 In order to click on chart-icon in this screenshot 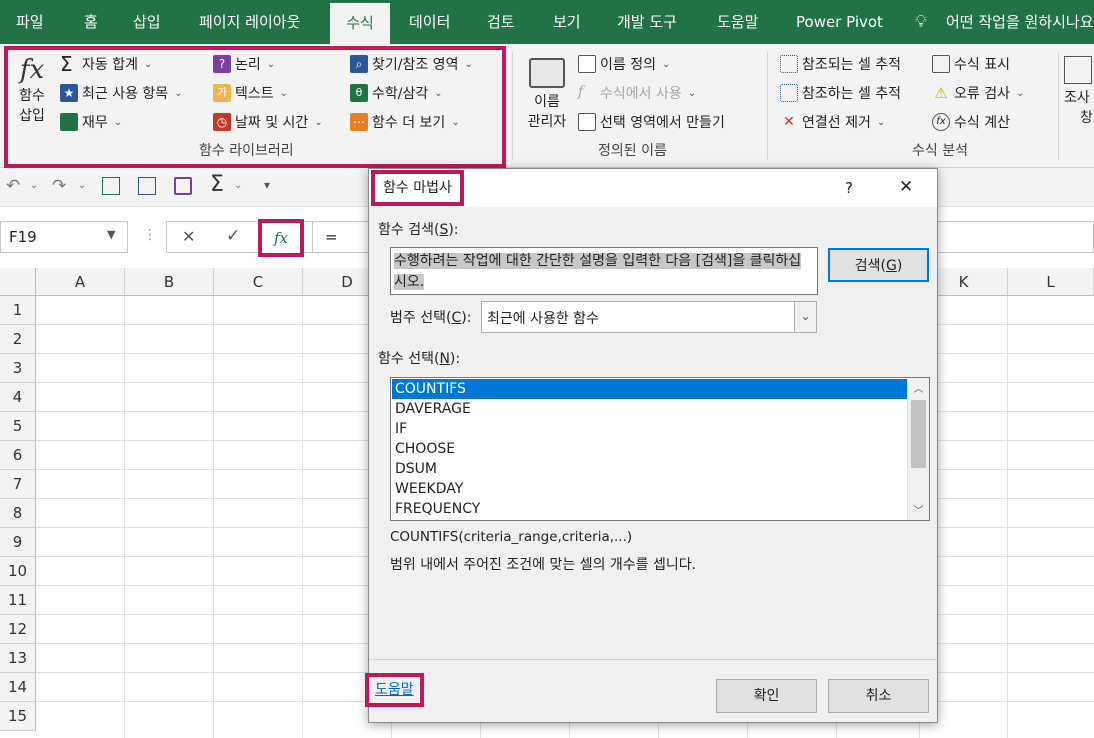, I will do `click(111, 186)`.